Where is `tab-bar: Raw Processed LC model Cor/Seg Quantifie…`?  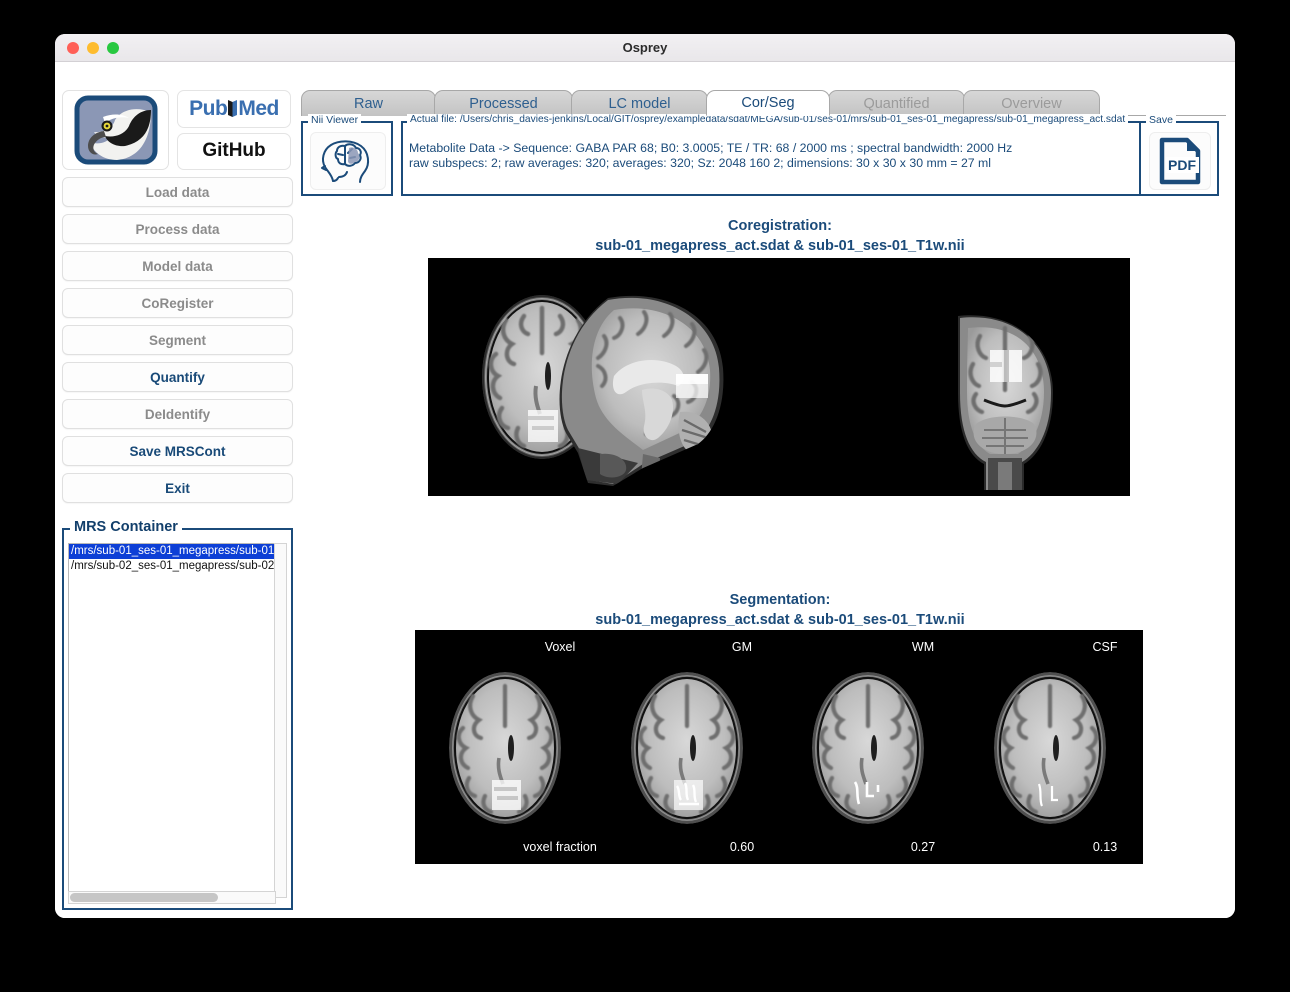
tab-bar: Raw Processed LC model Cor/Seg Quantifie… is located at coordinates (763, 103).